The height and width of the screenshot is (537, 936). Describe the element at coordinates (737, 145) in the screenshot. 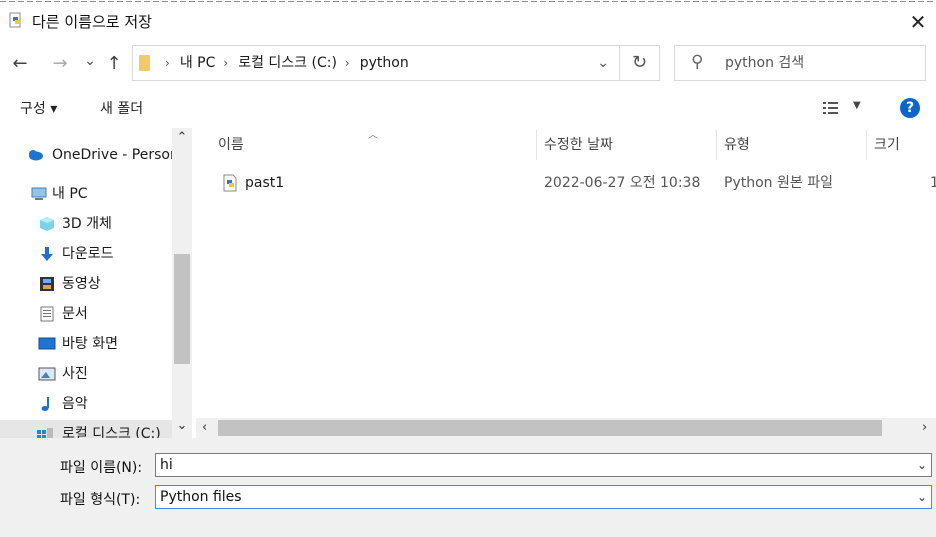

I see `column-header-type: 유형` at that location.